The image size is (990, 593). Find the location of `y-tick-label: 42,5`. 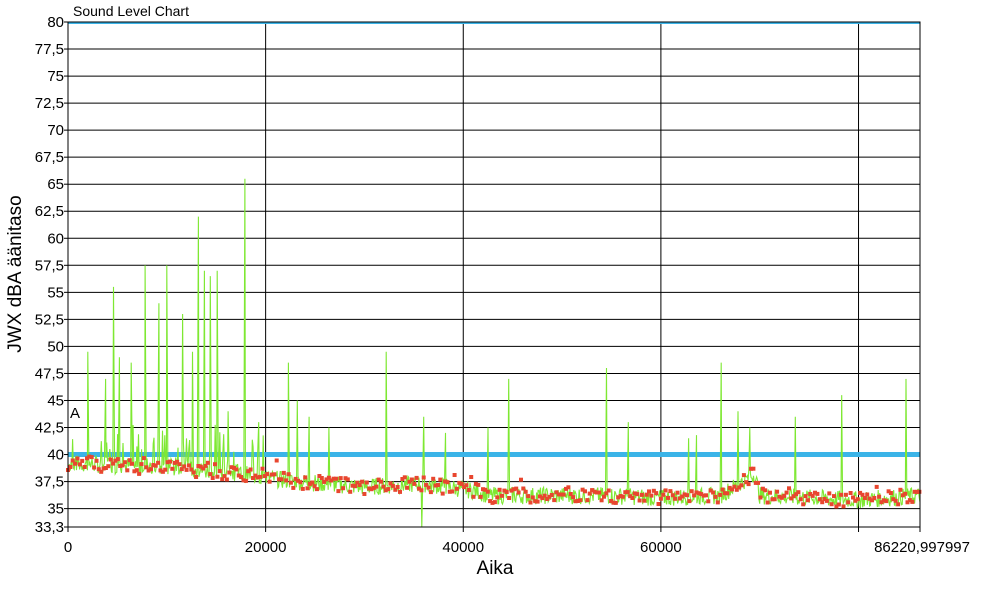

y-tick-label: 42,5 is located at coordinates (49, 428).